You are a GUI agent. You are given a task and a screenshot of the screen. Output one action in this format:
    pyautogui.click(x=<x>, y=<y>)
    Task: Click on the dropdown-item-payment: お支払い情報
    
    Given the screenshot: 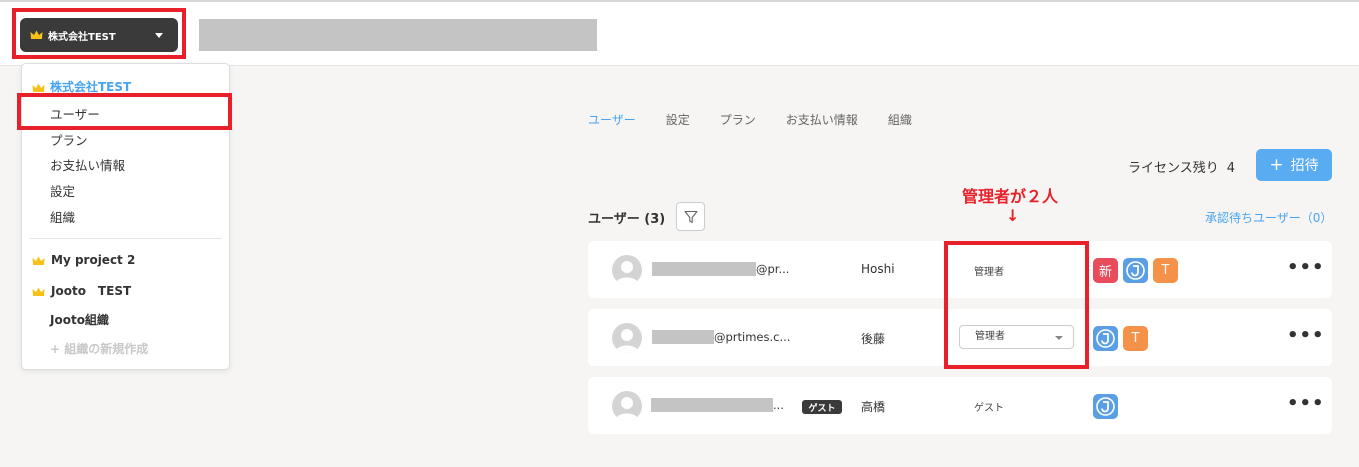 What is the action you would take?
    pyautogui.click(x=87, y=164)
    